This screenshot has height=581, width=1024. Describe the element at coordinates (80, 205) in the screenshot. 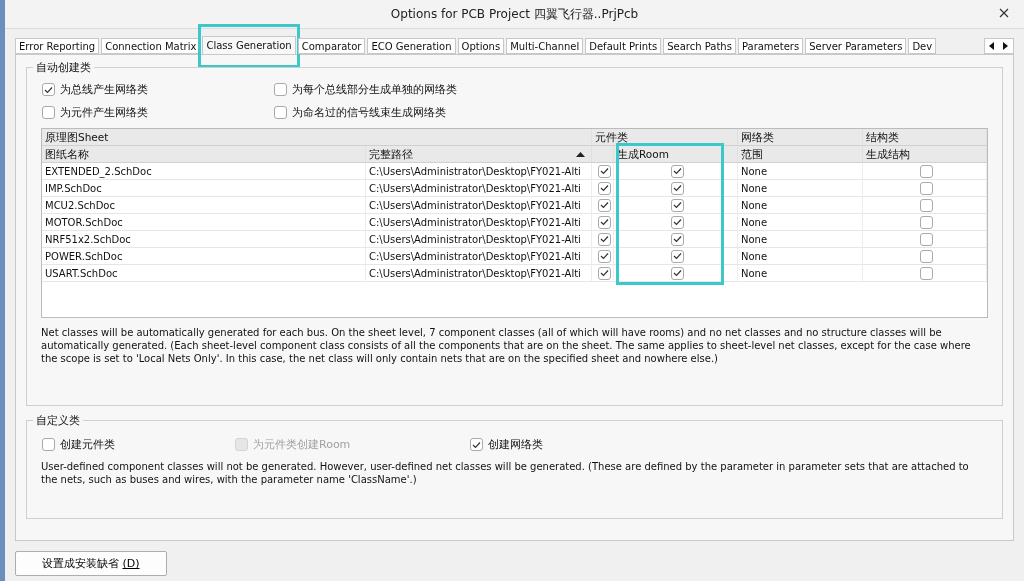

I see `sheet-name: MCU2.SchDoc` at that location.